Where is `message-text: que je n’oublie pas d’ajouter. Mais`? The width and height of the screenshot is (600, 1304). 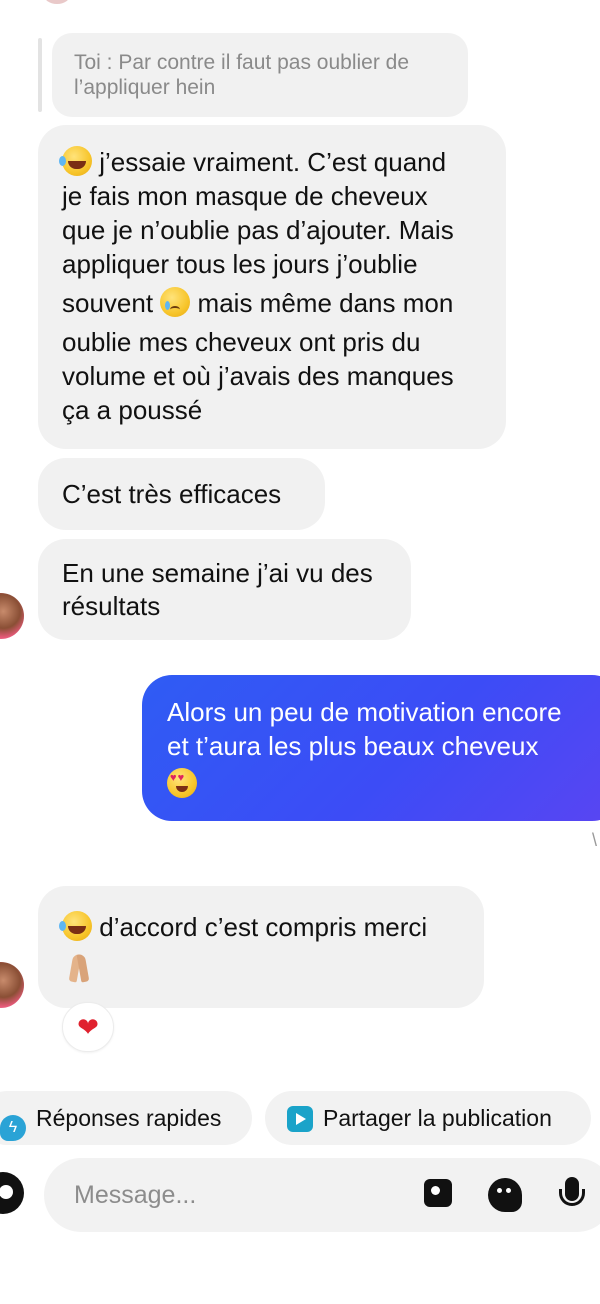
message-text: que je n’oublie pas d’ajouter. Mais is located at coordinates (258, 230).